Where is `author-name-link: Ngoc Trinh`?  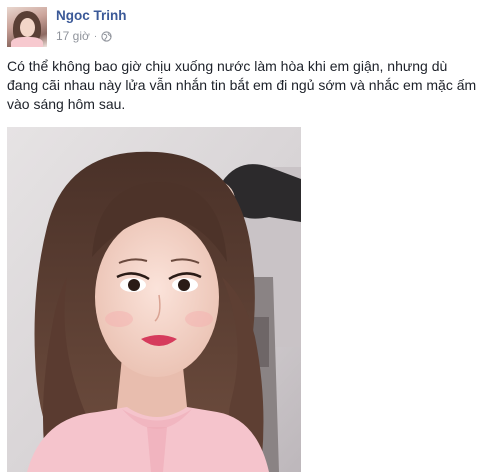
author-name-link: Ngoc Trinh is located at coordinates (91, 15).